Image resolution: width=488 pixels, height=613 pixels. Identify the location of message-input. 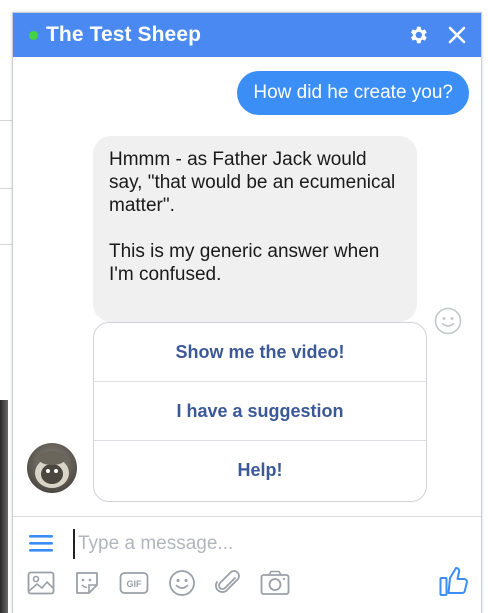
(265, 544).